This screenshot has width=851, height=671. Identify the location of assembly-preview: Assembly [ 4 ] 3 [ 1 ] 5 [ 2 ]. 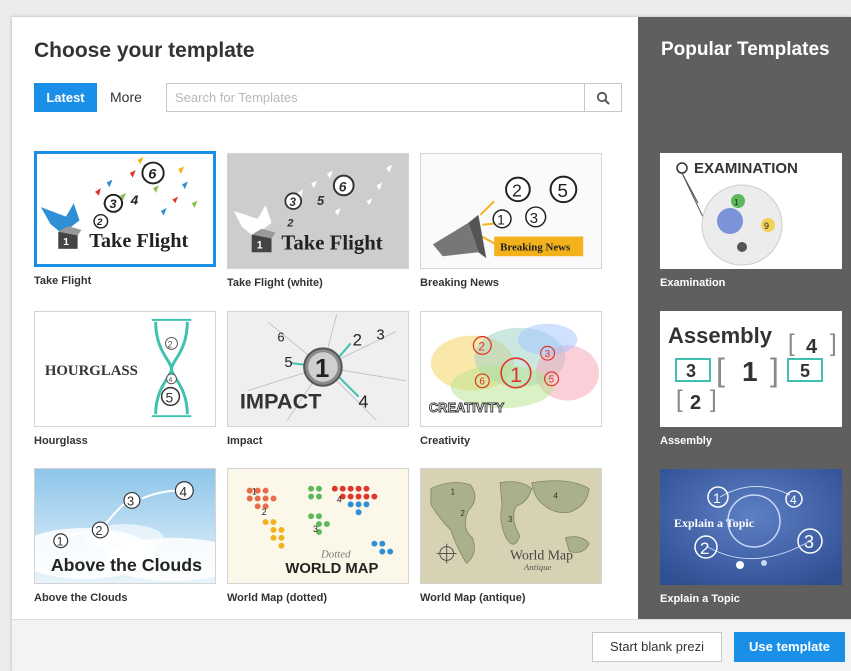
(751, 369).